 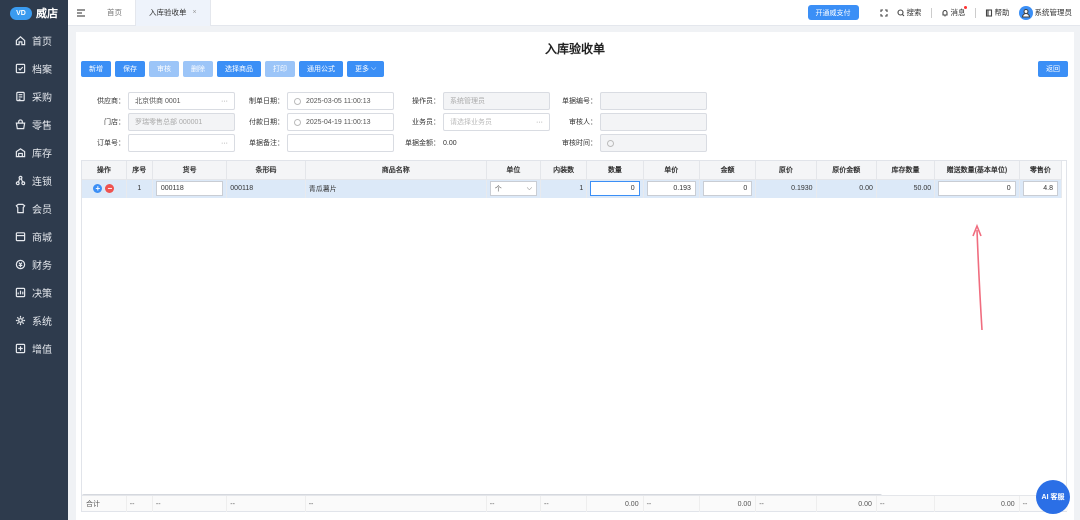 I want to click on auditor-field, so click(x=653, y=122).